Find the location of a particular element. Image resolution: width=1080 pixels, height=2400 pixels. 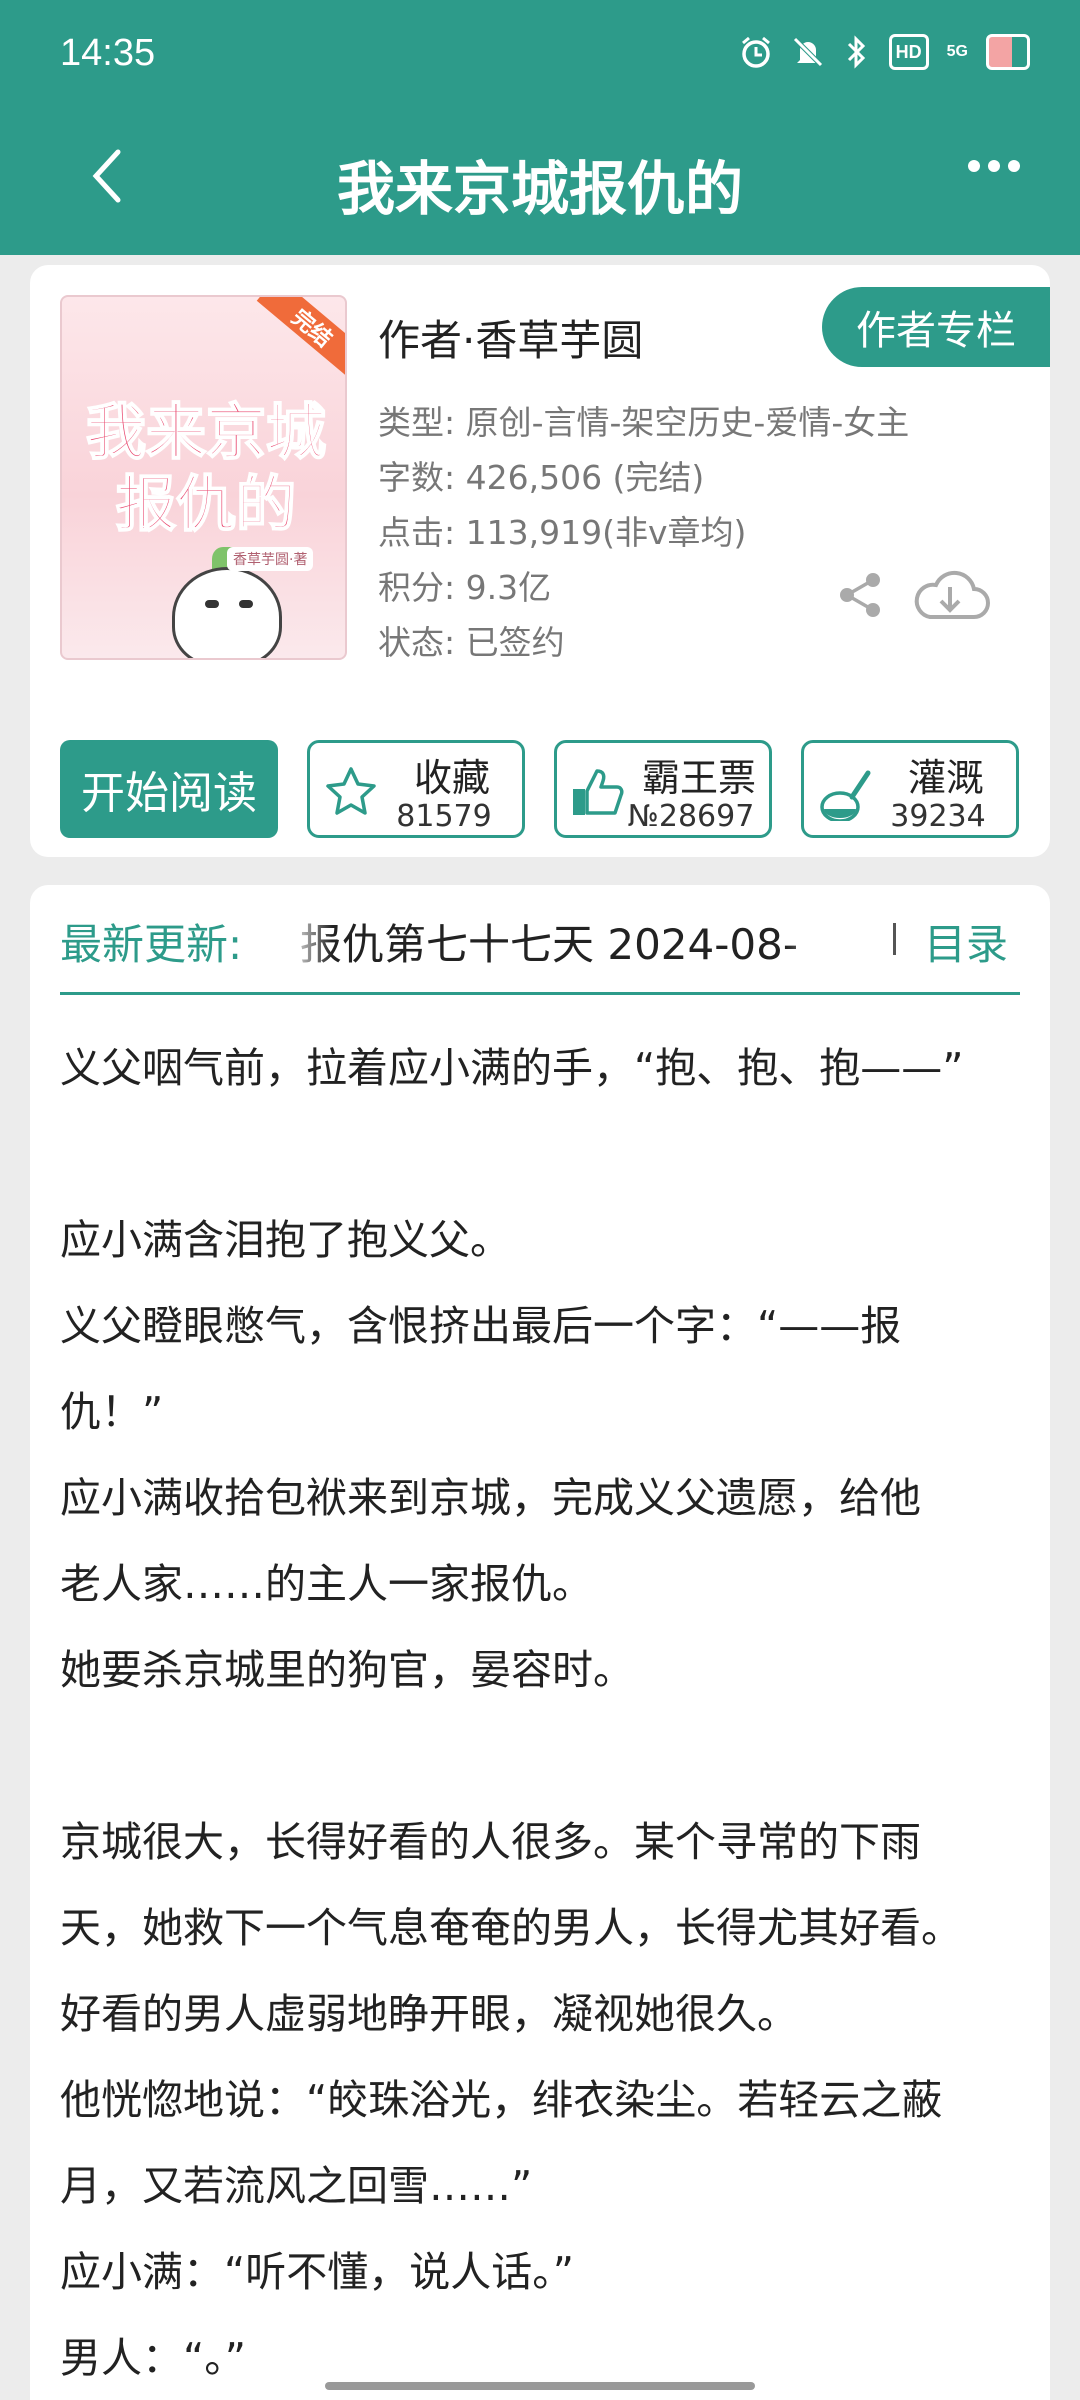

ticket-button: 霸王票 №28697 is located at coordinates (663, 789).